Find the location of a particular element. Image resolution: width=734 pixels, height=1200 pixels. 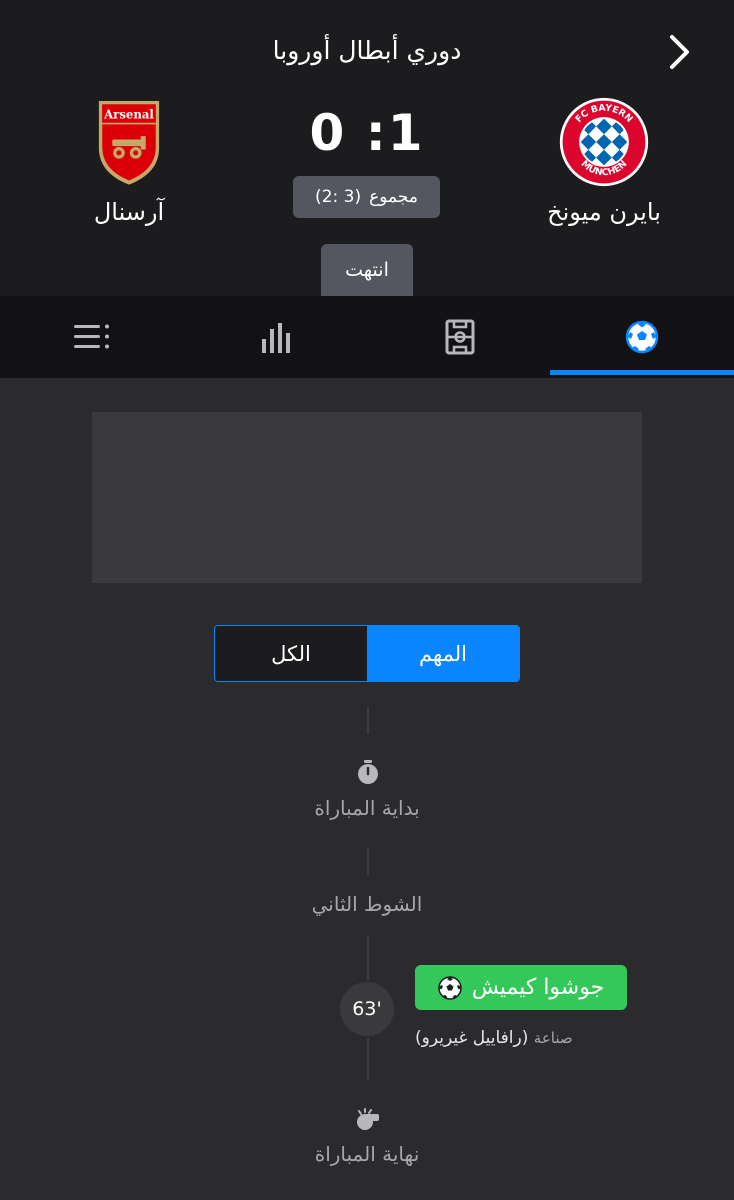

bayern-logo: FC BAYERN MÜNCHEN is located at coordinates (604, 142).